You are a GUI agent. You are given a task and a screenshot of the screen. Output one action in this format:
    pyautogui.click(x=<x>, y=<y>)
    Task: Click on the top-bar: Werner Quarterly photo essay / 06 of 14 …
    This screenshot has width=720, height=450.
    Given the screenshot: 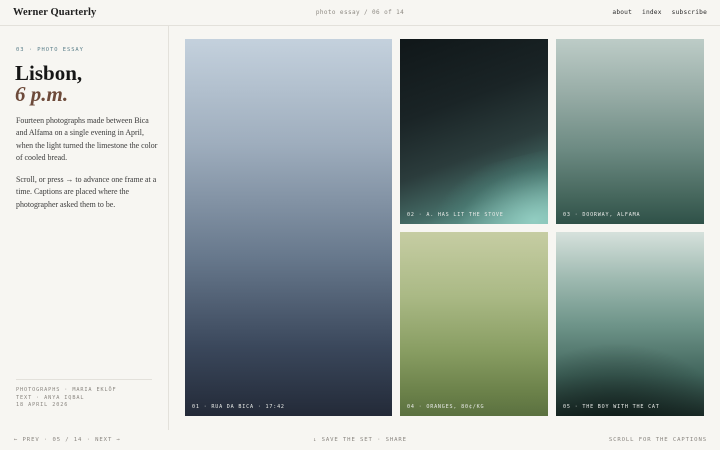 What is the action you would take?
    pyautogui.click(x=360, y=13)
    